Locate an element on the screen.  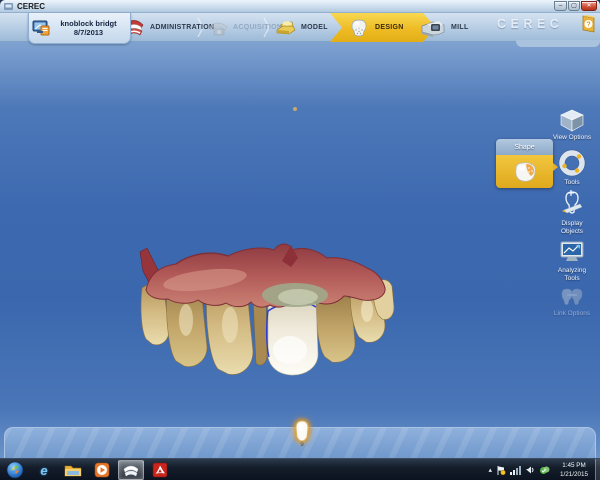
cerec-teeth-icon is located at coordinates (131, 470).